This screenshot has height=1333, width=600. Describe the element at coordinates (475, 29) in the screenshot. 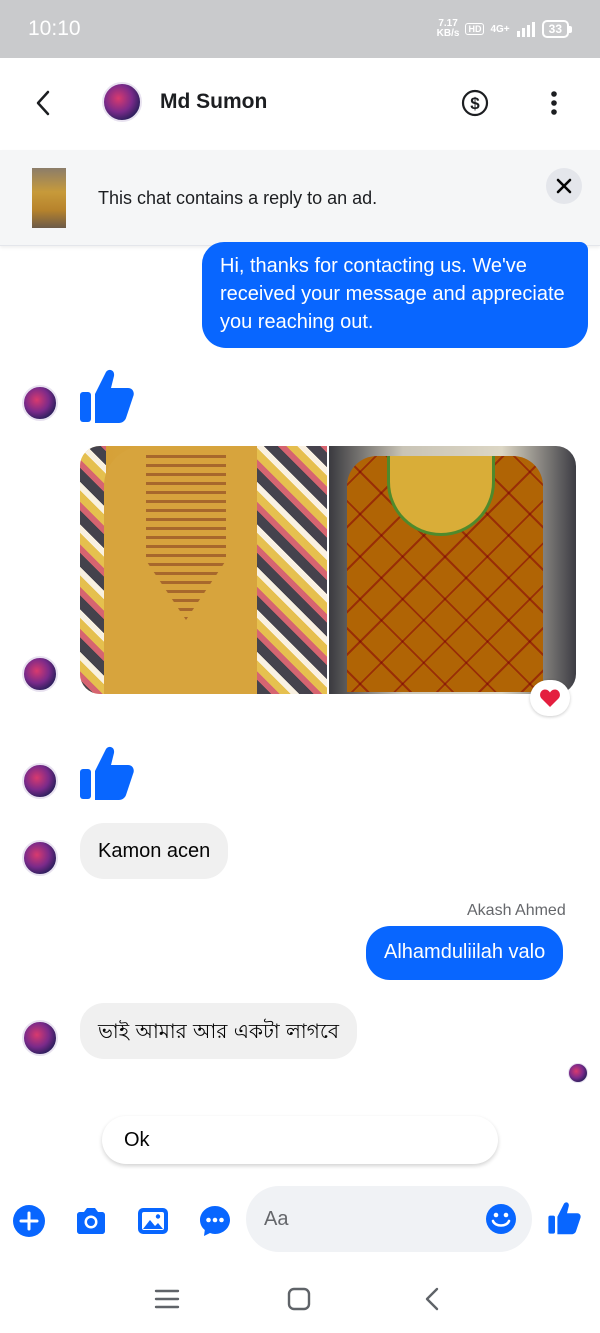

I see `hd-badge: HD` at that location.